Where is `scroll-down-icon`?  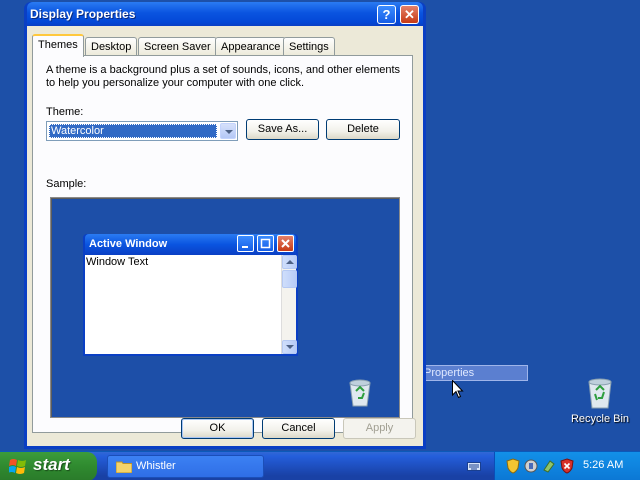 scroll-down-icon is located at coordinates (289, 347).